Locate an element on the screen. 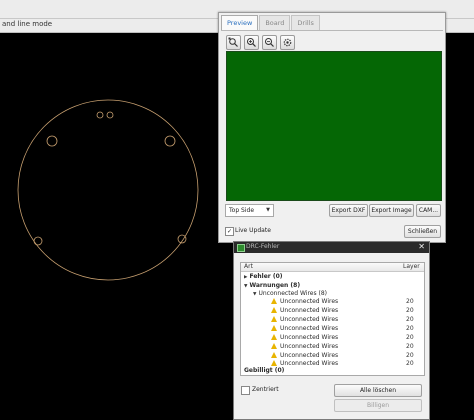 This screenshot has width=474, height=420. tab-divider is located at coordinates (332, 30).